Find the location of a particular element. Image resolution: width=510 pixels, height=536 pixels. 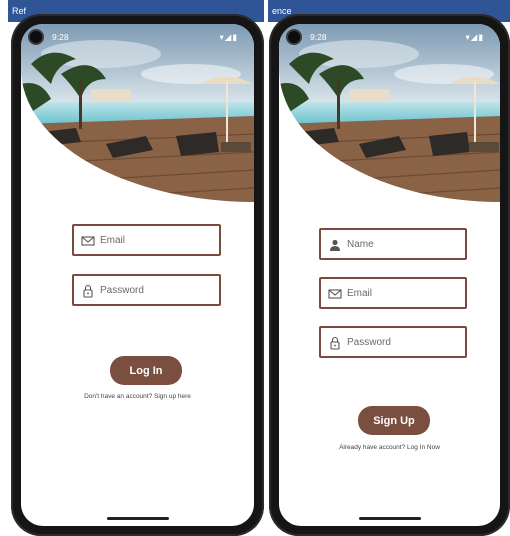

hero-beach-image is located at coordinates (389, 113).